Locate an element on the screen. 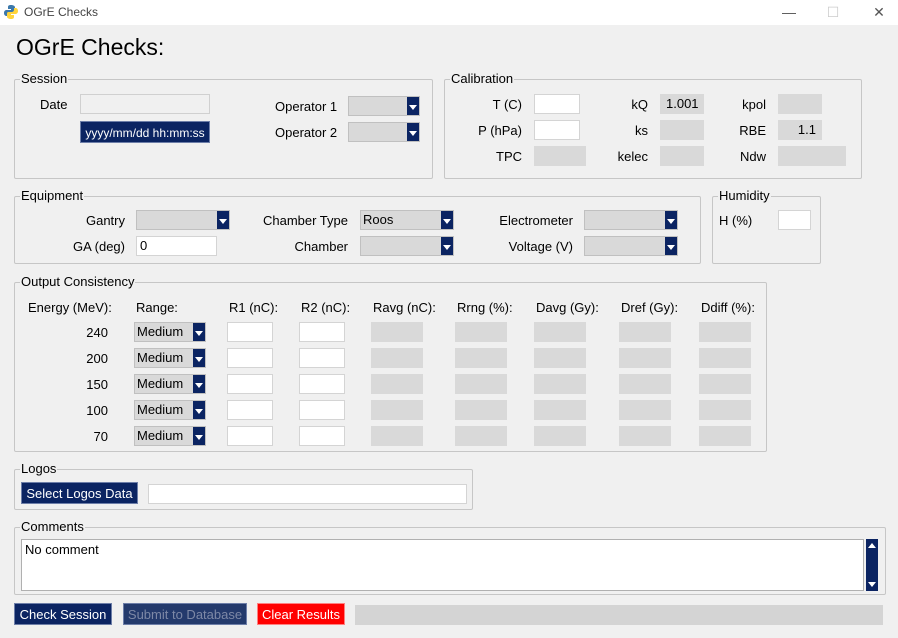  header-r2: R2 (nC): is located at coordinates (326, 307).